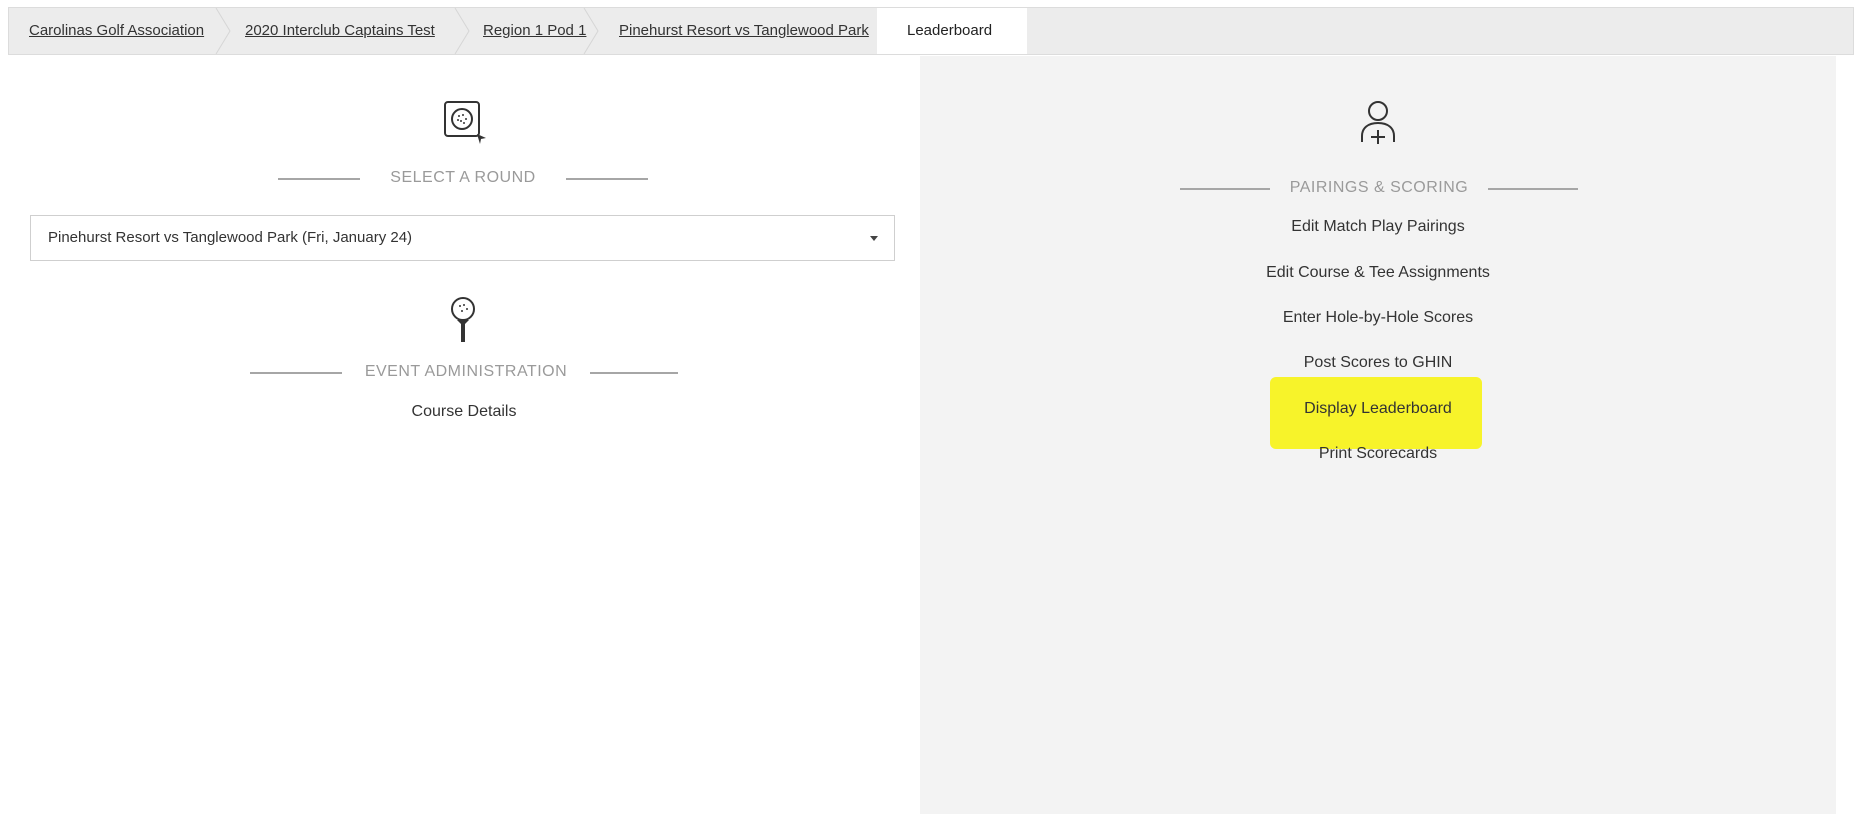  Describe the element at coordinates (1379, 187) in the screenshot. I see `pairings-scoring-title: PAIRINGS & SCORING` at that location.